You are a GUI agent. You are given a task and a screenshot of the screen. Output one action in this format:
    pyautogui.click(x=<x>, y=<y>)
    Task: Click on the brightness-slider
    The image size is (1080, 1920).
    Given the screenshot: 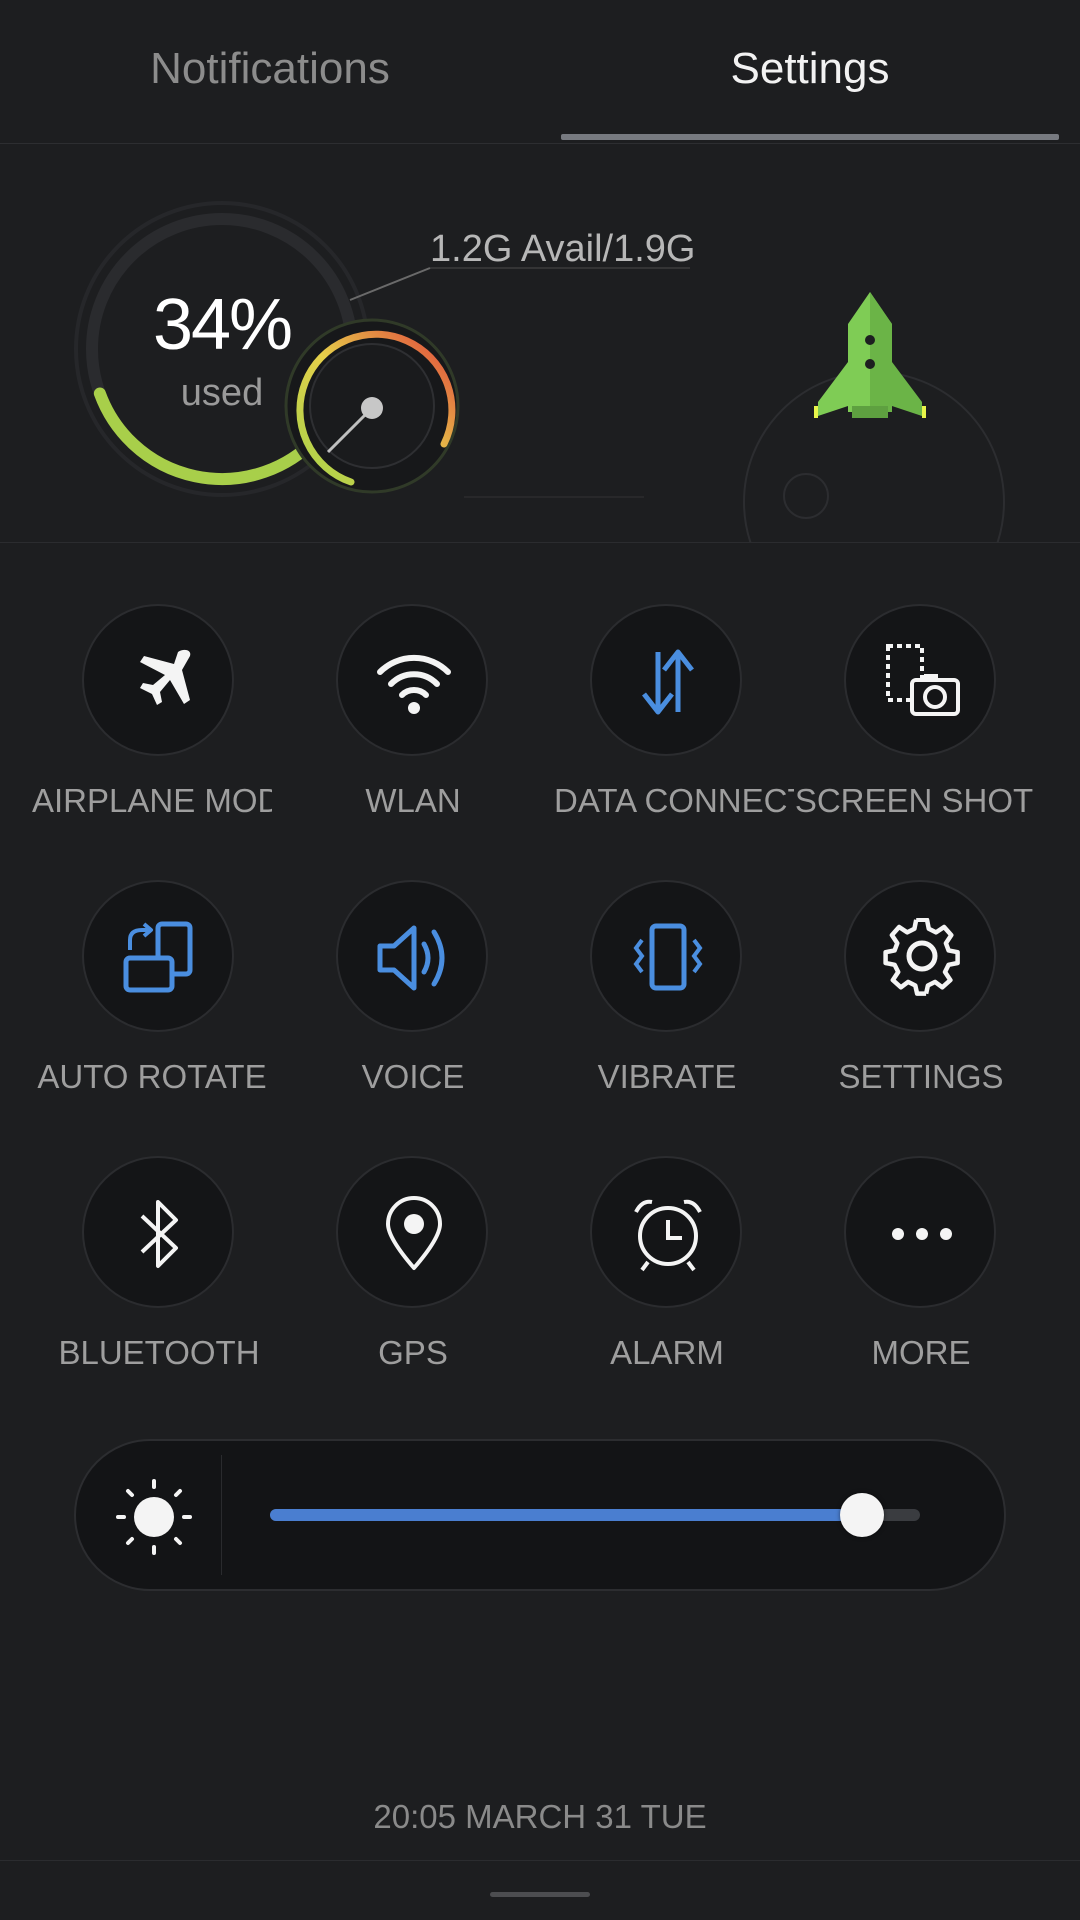 What is the action you would take?
    pyautogui.click(x=595, y=1515)
    